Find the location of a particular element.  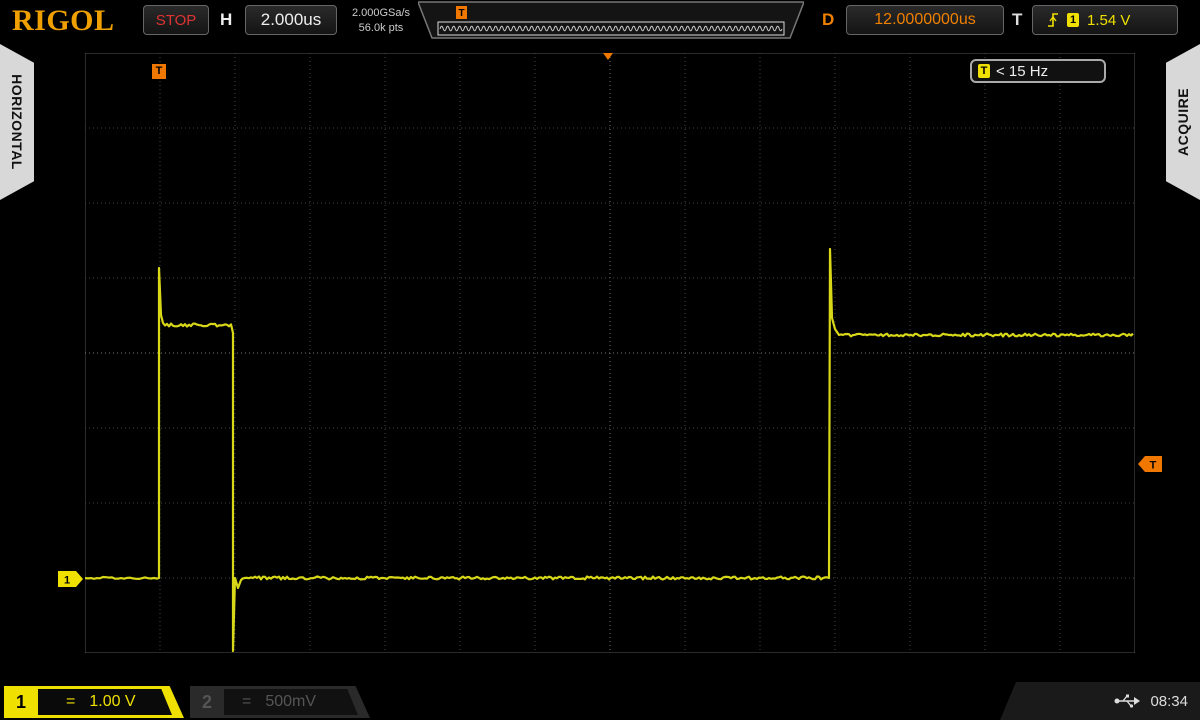

channel2-scale-box: = 500mV is located at coordinates (291, 702).